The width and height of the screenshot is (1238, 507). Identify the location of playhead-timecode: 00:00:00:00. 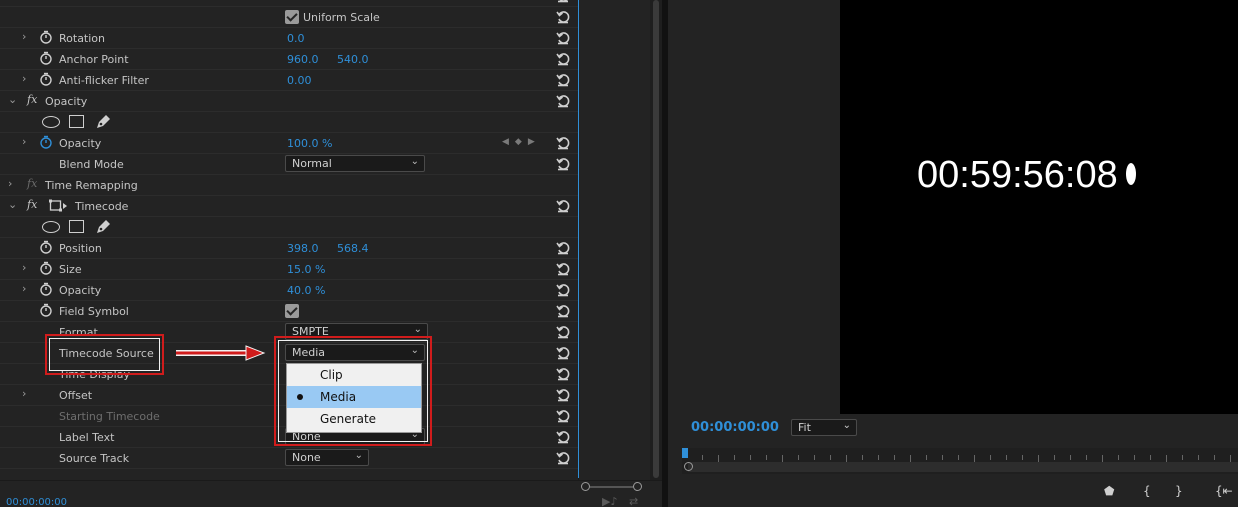
(735, 427).